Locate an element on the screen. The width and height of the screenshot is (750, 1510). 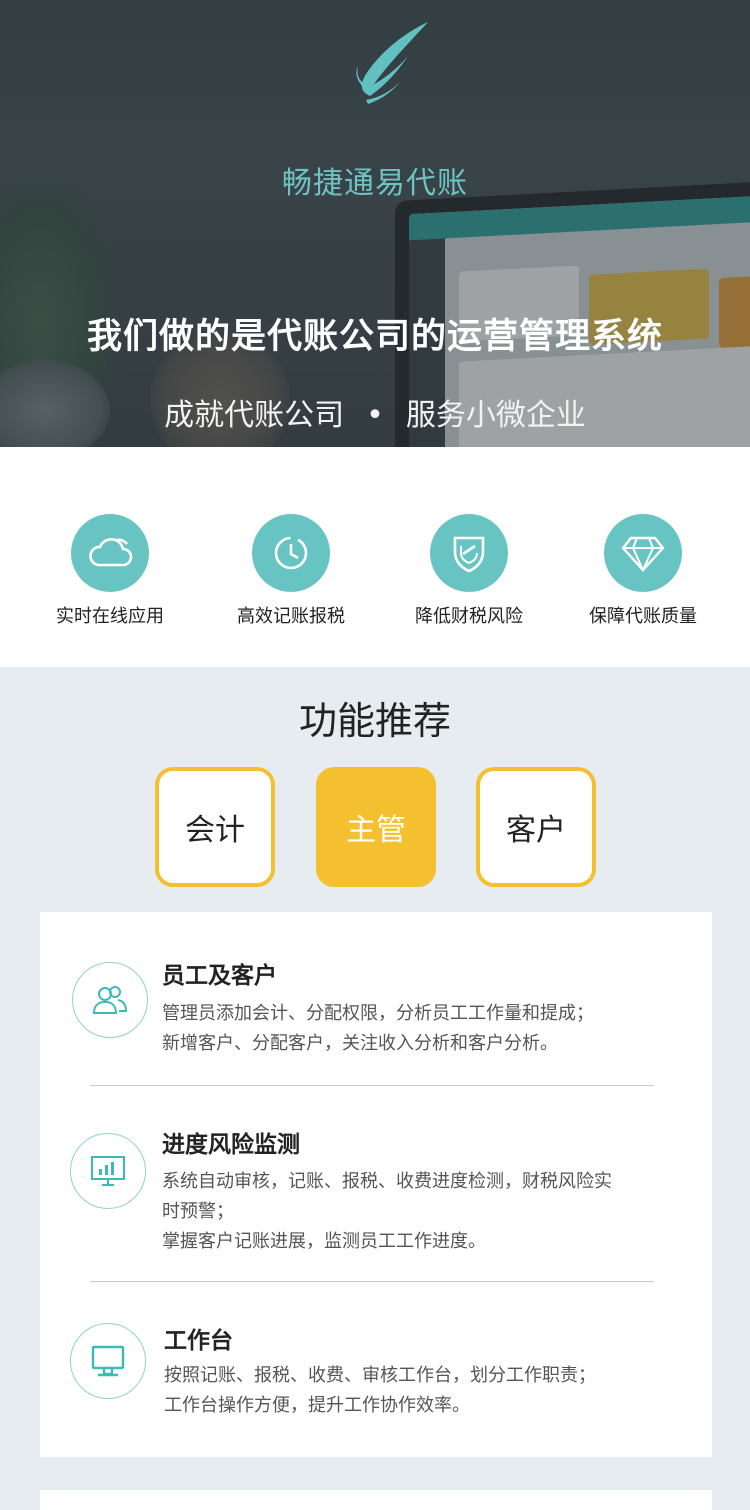
item-title: 员工及客户 is located at coordinates (219, 976).